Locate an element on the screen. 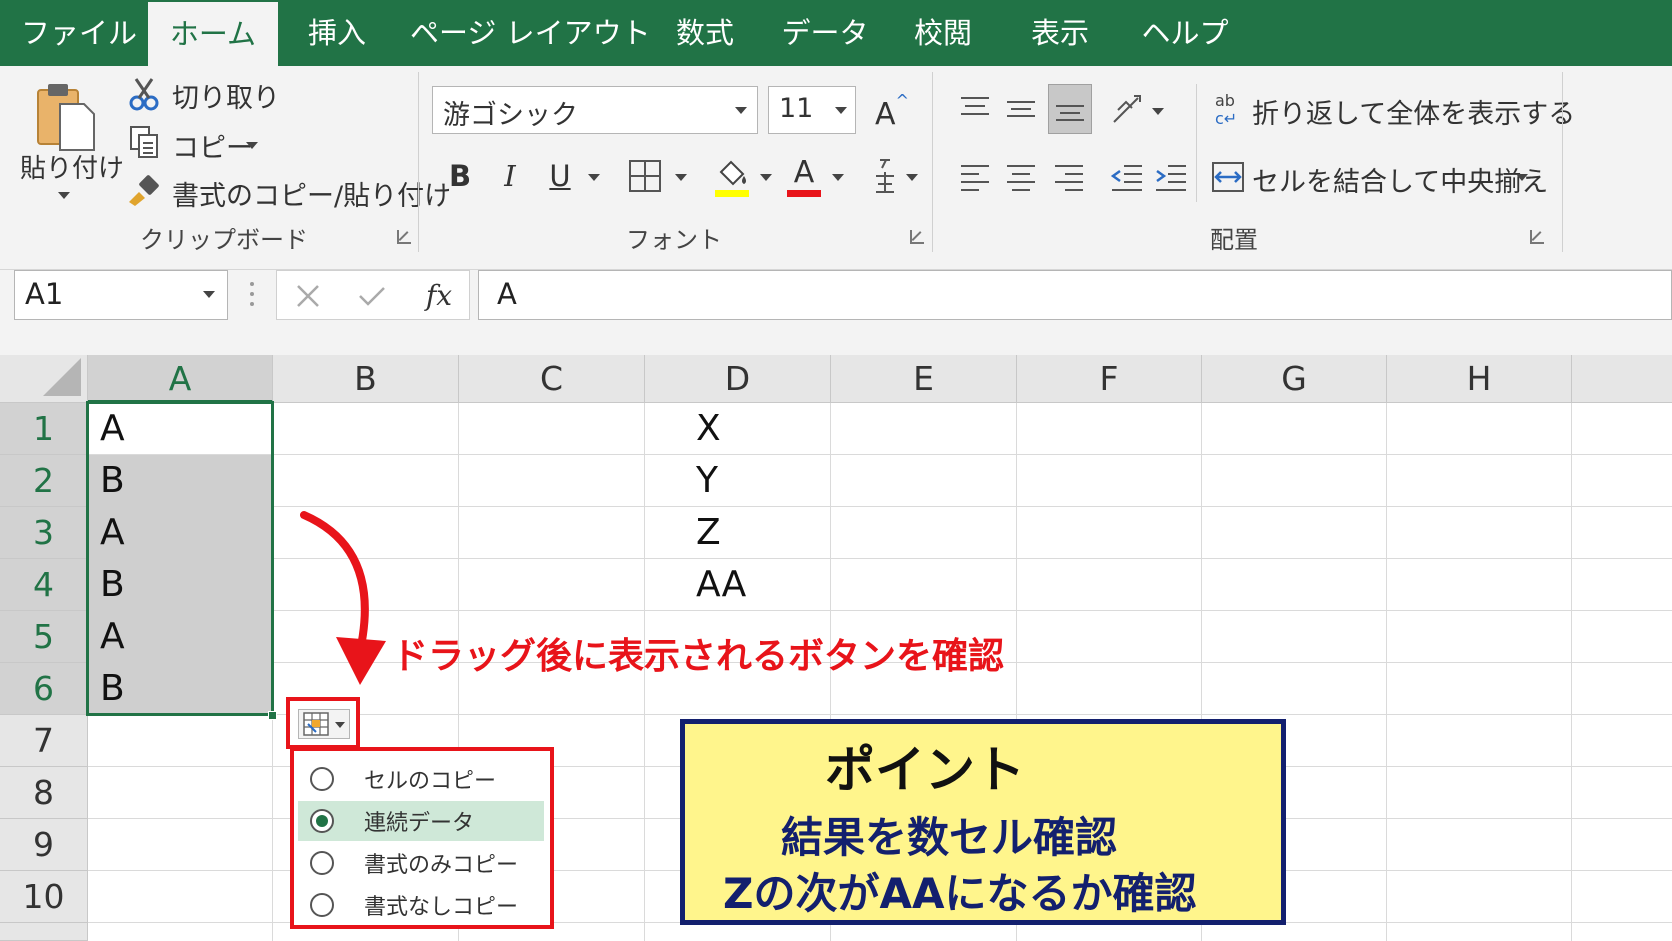 The width and height of the screenshot is (1672, 941). grow-font-icon: A ^ is located at coordinates (892, 110).